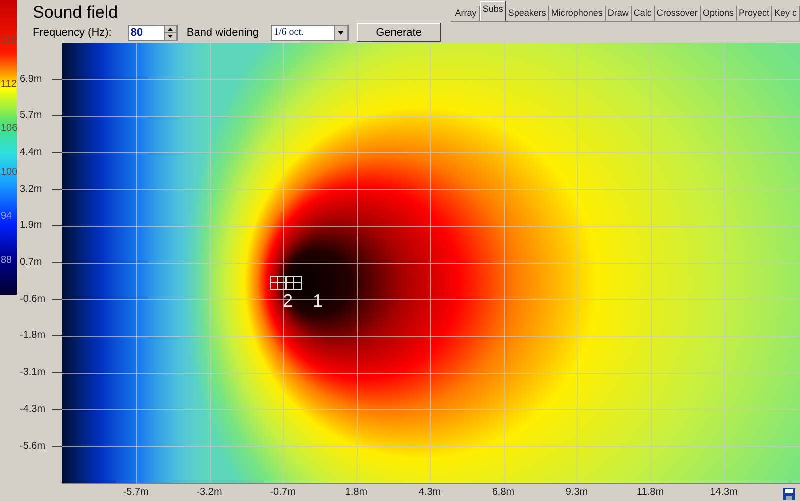 This screenshot has height=501, width=800. I want to click on axis-label: -1.8m, so click(33, 336).